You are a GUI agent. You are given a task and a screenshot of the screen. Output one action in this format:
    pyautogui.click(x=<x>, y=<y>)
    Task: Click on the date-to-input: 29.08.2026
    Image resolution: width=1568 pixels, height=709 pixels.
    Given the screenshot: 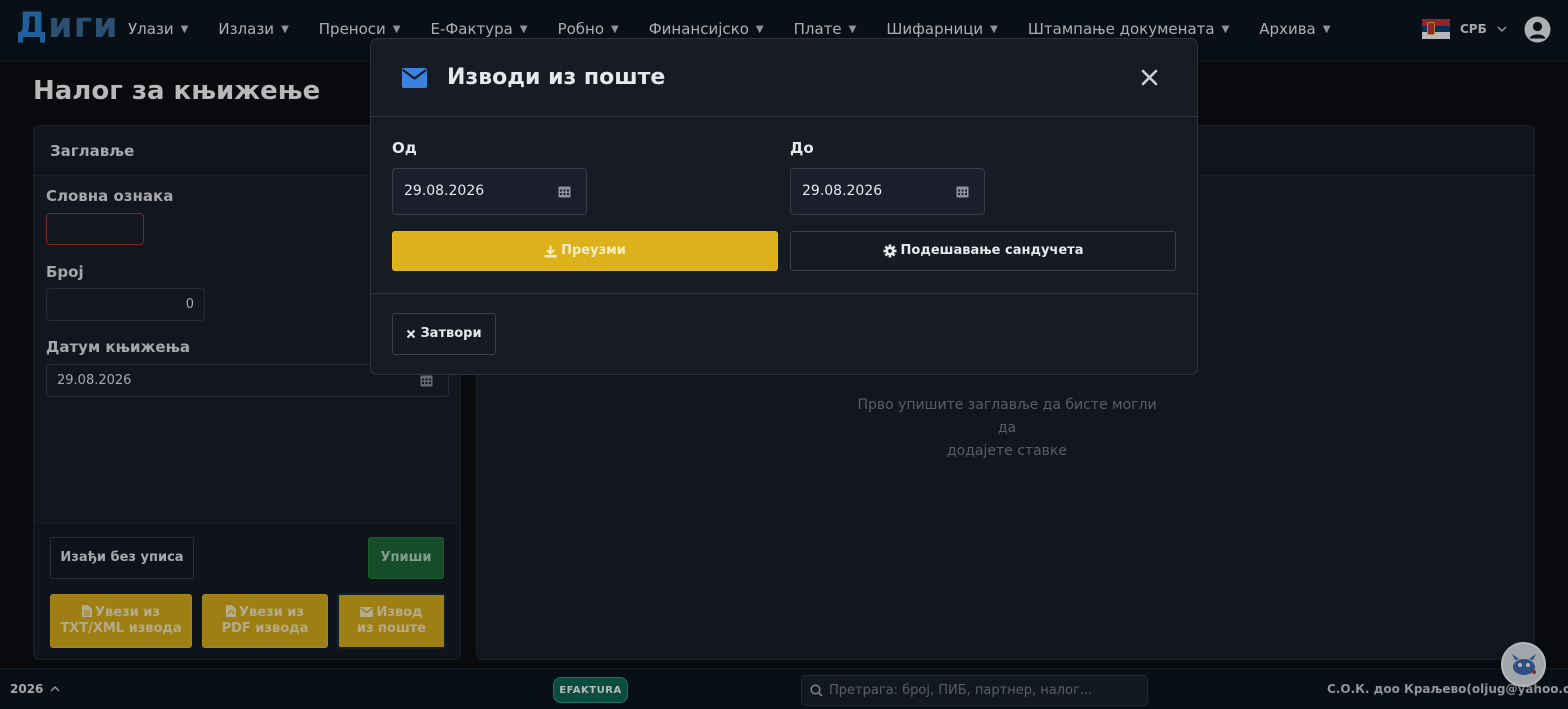 What is the action you would take?
    pyautogui.click(x=887, y=191)
    